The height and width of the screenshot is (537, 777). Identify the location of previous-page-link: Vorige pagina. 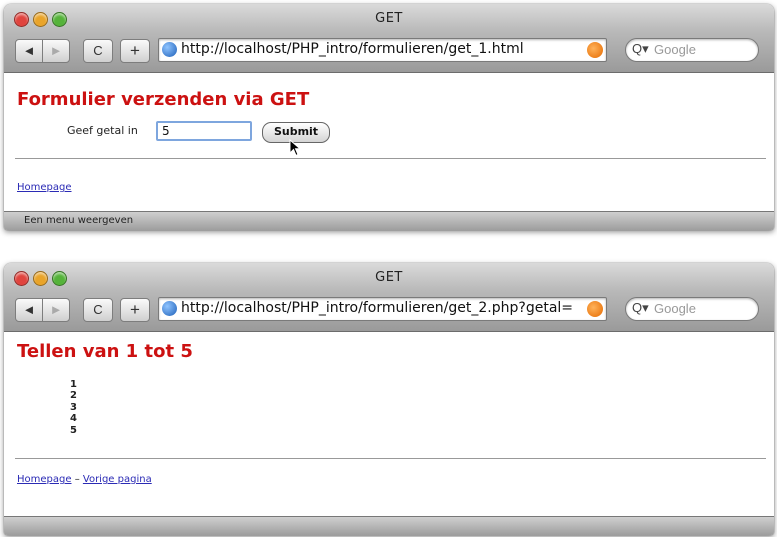
(117, 479).